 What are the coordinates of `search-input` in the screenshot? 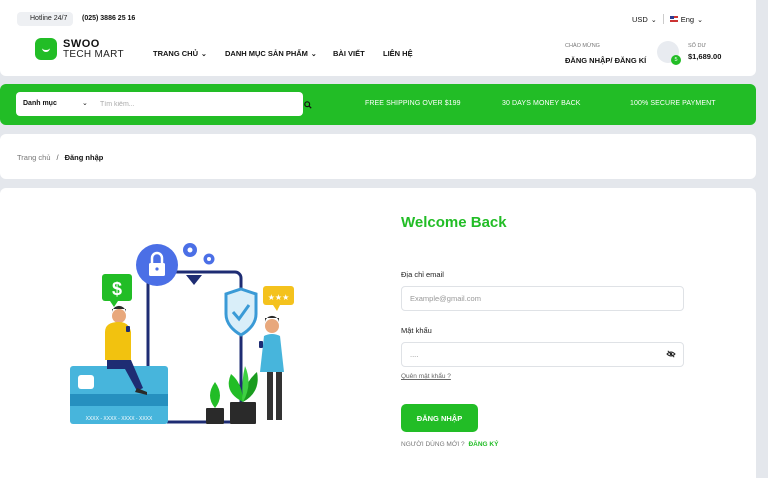 It's located at (195, 104).